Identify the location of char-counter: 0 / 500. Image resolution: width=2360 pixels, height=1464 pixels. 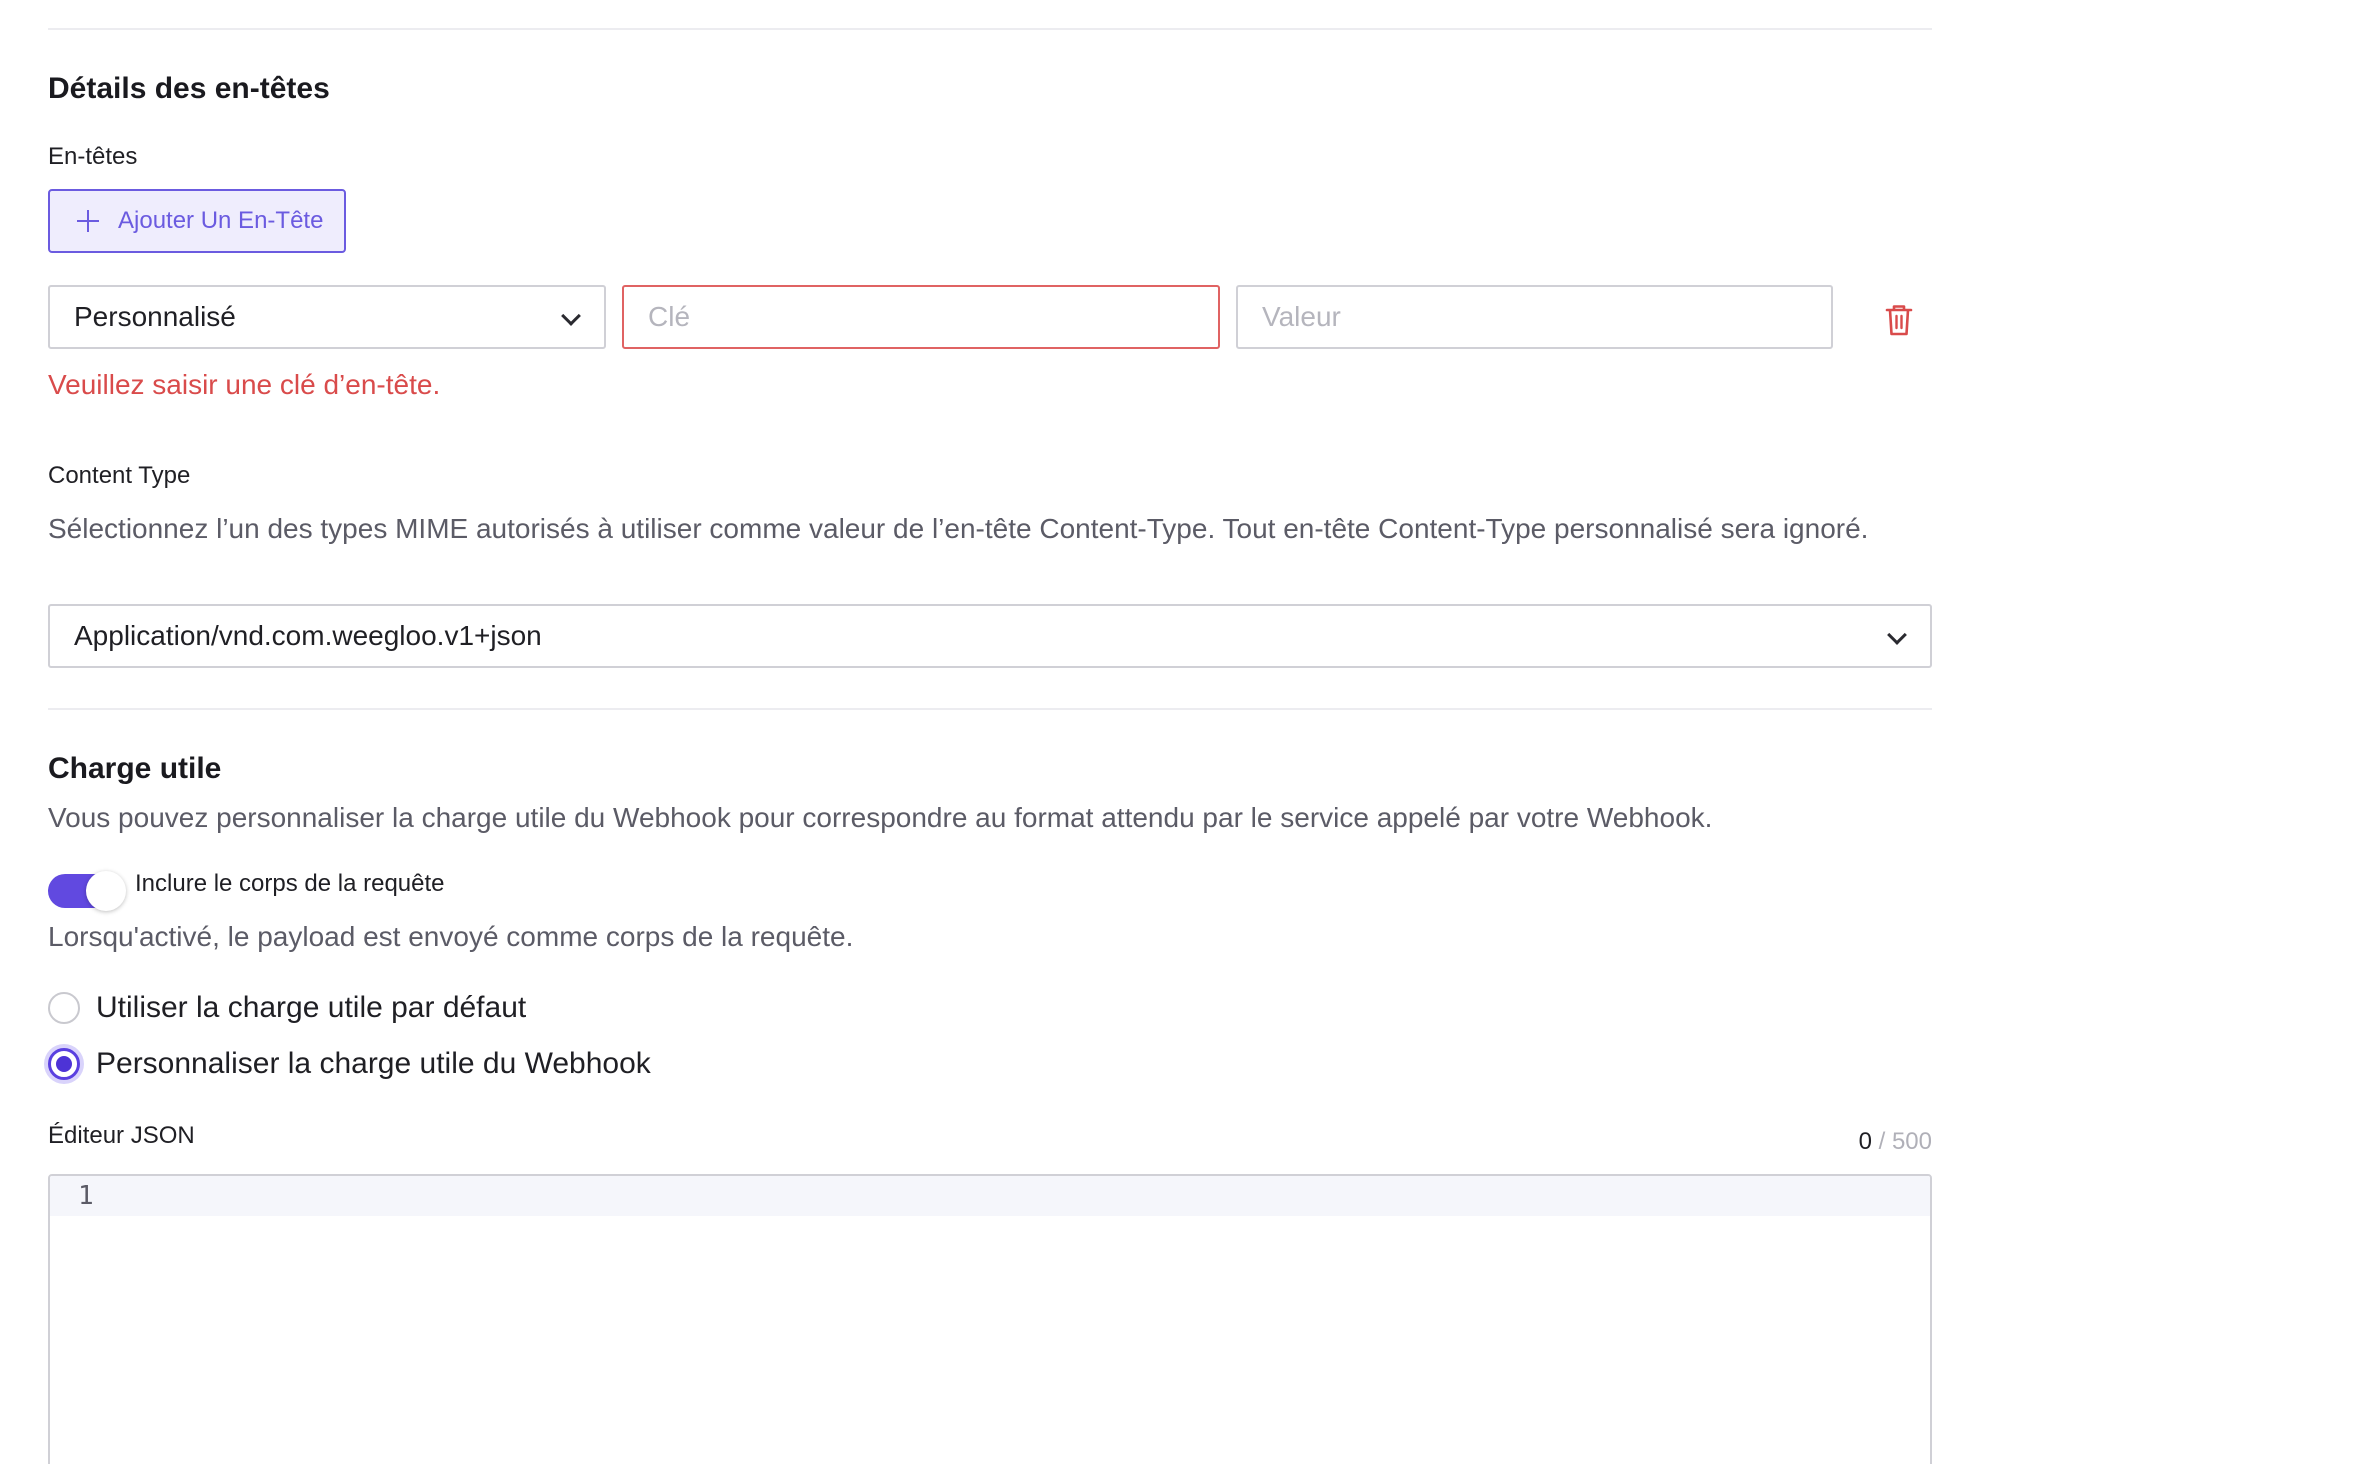
(1895, 1142).